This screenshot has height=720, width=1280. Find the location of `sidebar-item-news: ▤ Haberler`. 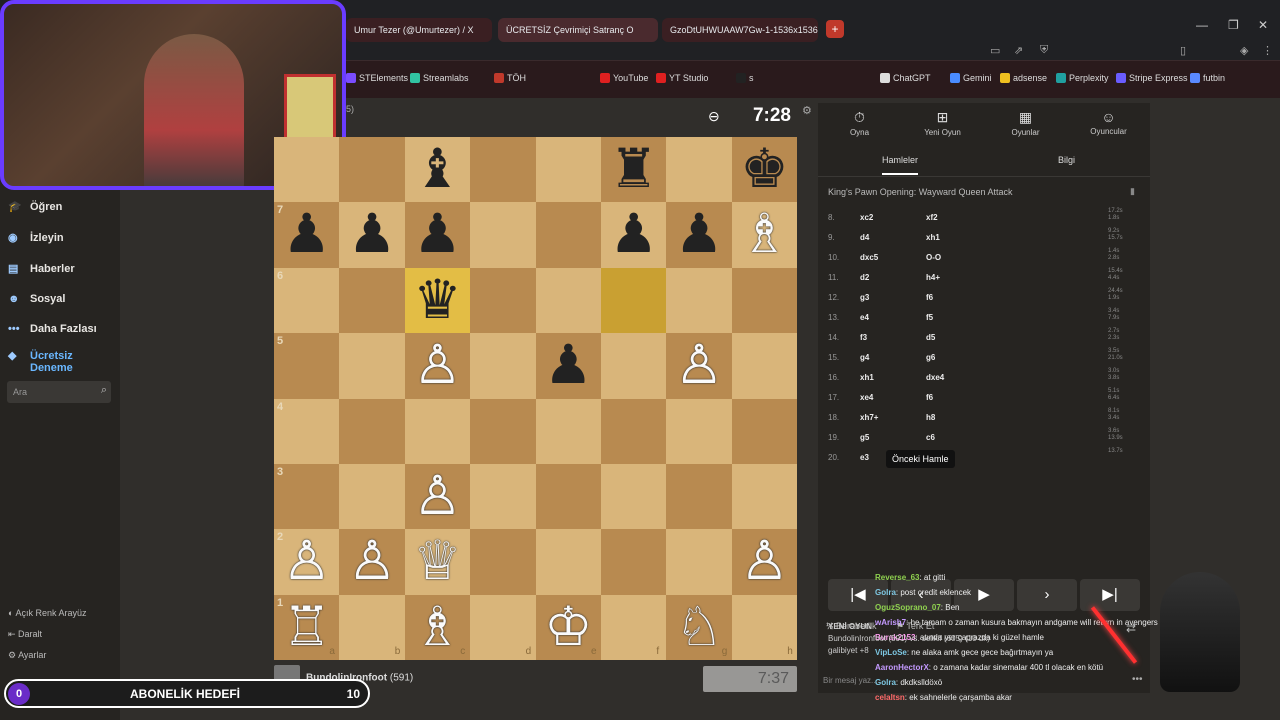

sidebar-item-news: ▤ Haberler is located at coordinates (41, 268).